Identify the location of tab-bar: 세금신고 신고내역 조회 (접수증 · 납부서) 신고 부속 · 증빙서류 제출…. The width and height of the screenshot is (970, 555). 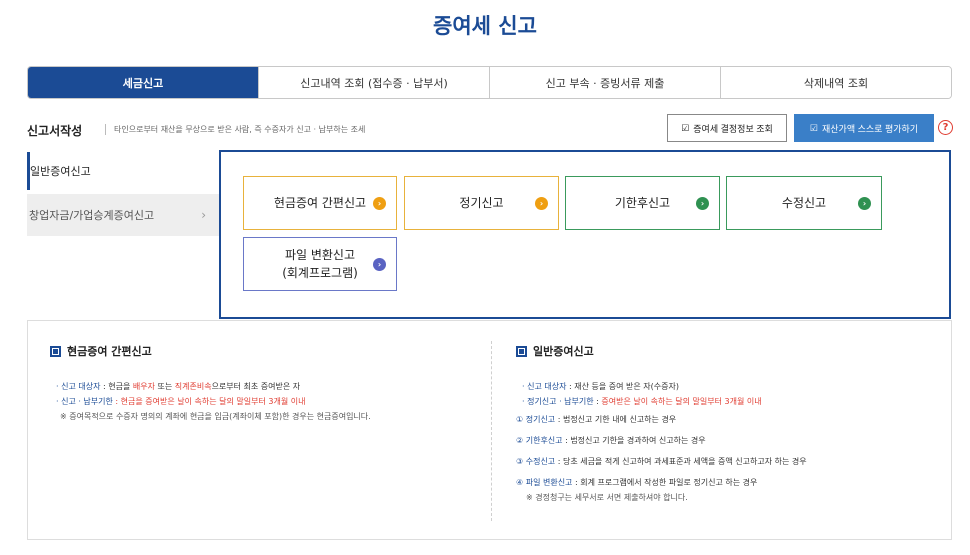
(489, 82).